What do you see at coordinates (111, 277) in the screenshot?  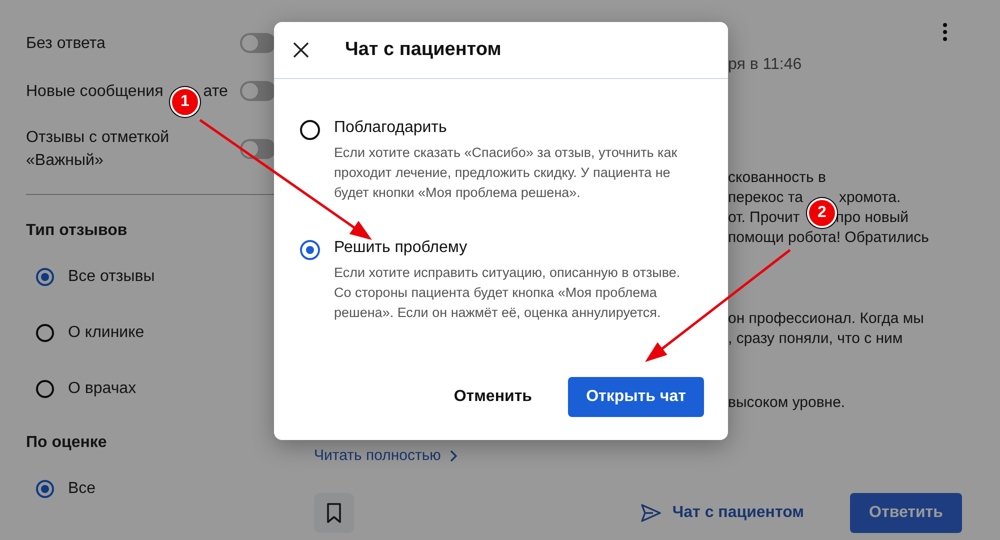 I see `radio-label: Все отзывы` at bounding box center [111, 277].